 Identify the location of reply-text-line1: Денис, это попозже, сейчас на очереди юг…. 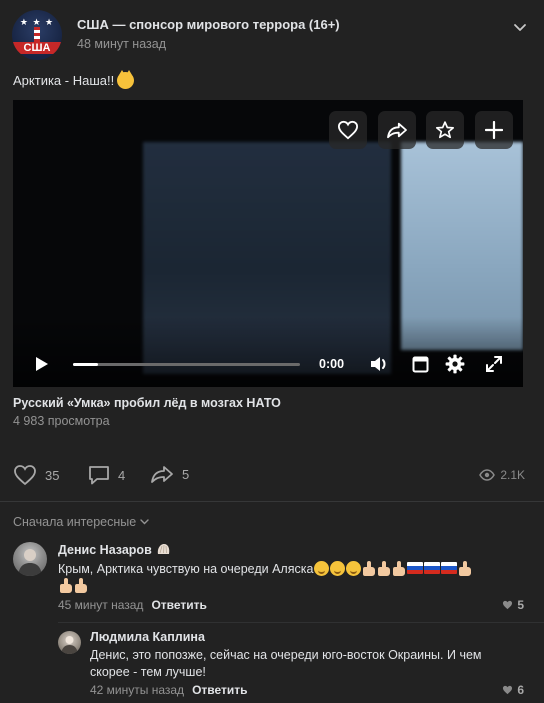
(286, 655).